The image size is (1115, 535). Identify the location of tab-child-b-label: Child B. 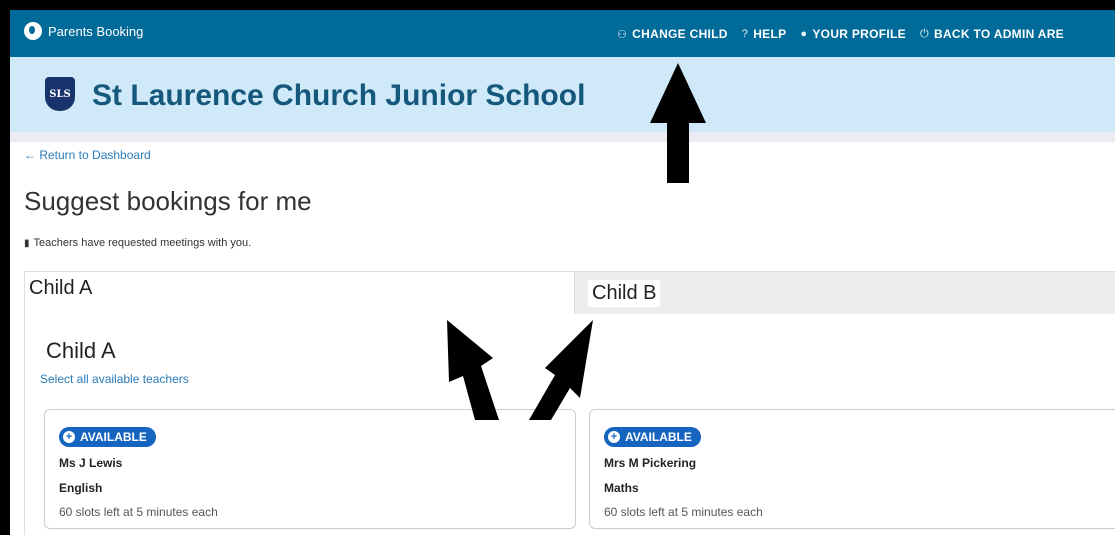
(624, 293).